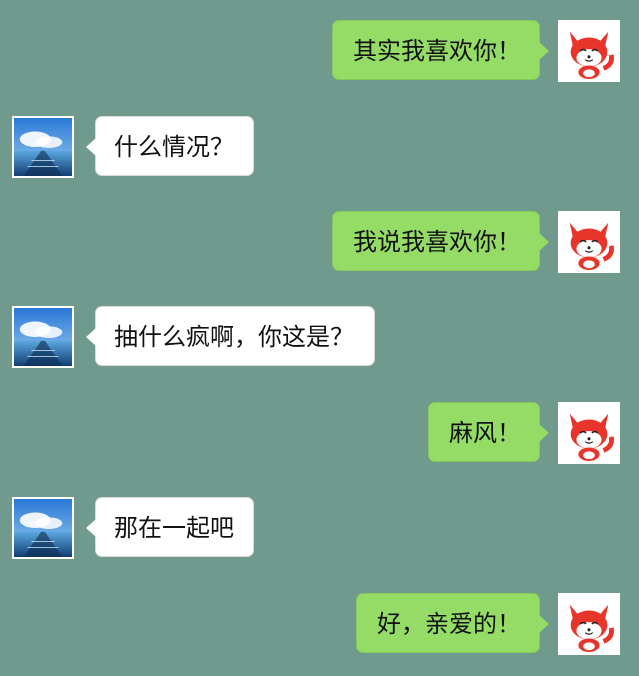  I want to click on message-bubble-outgoing: 好，亲爱的！, so click(452, 623).